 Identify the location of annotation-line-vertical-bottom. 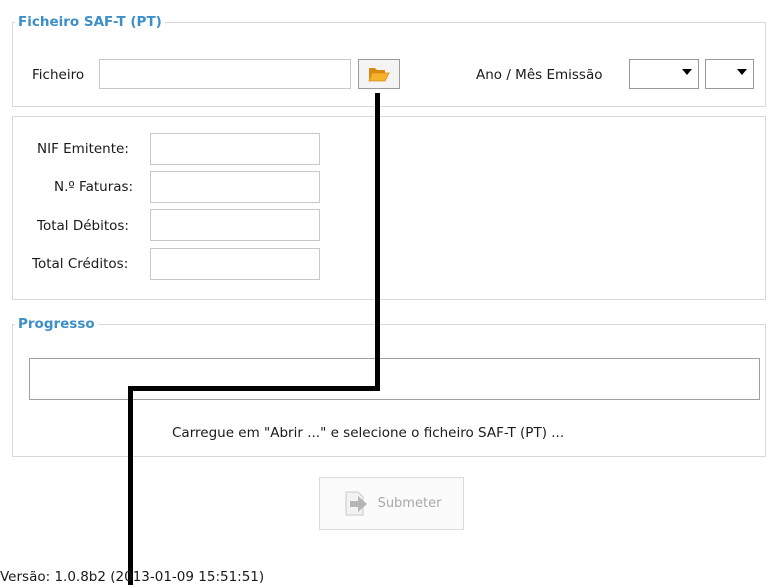
(130, 485).